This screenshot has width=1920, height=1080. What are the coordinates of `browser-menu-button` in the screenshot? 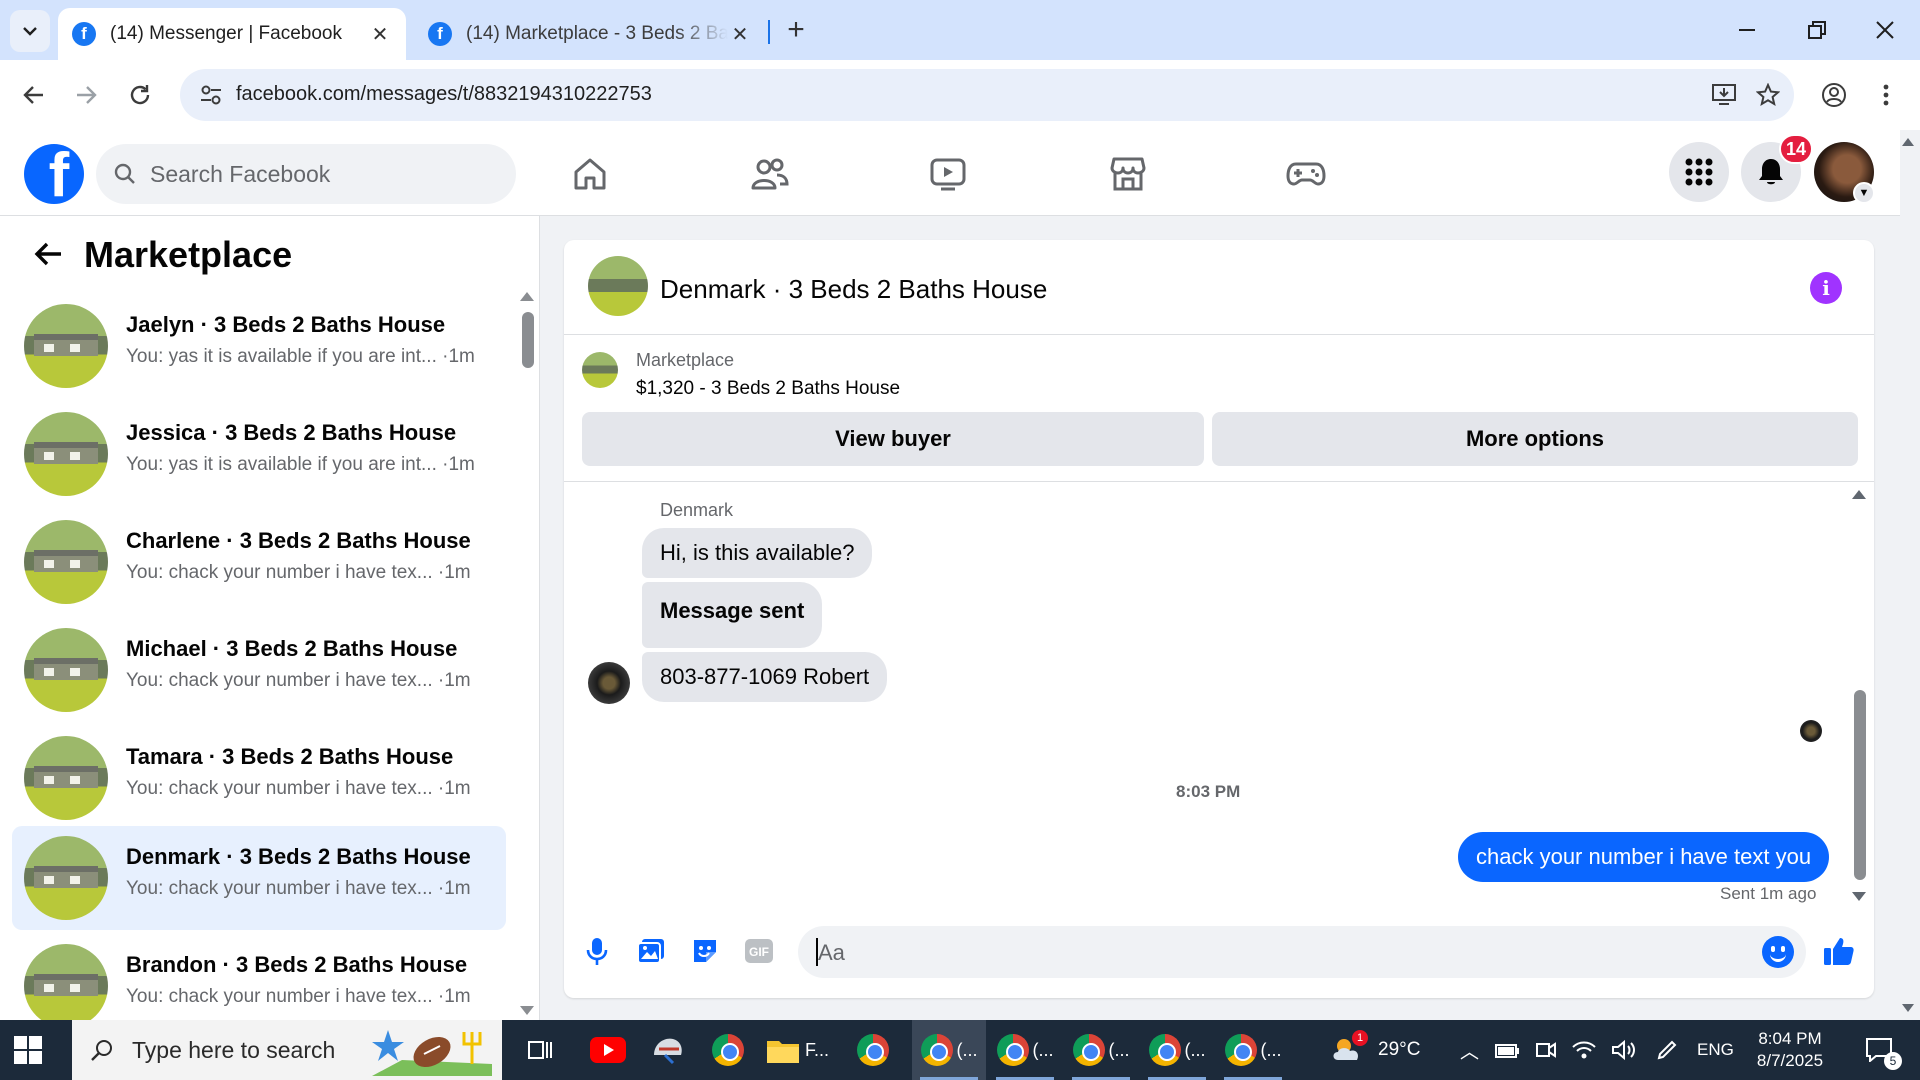 It's located at (1886, 95).